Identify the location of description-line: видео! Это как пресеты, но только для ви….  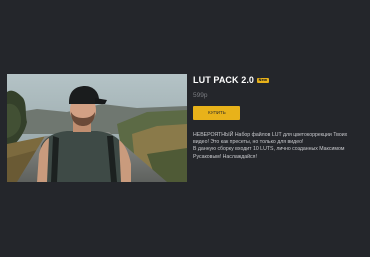
(248, 142).